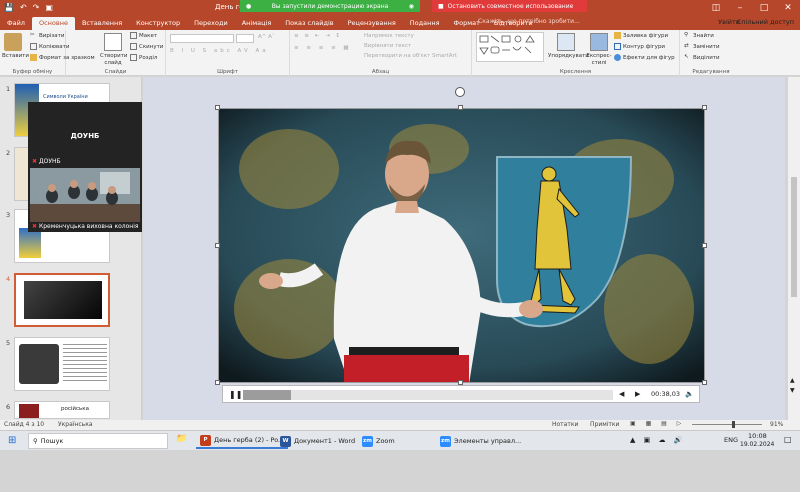 The width and height of the screenshot is (800, 492). Describe the element at coordinates (716, 8) in the screenshot. I see `ribbon-display-icon: ◫` at that location.